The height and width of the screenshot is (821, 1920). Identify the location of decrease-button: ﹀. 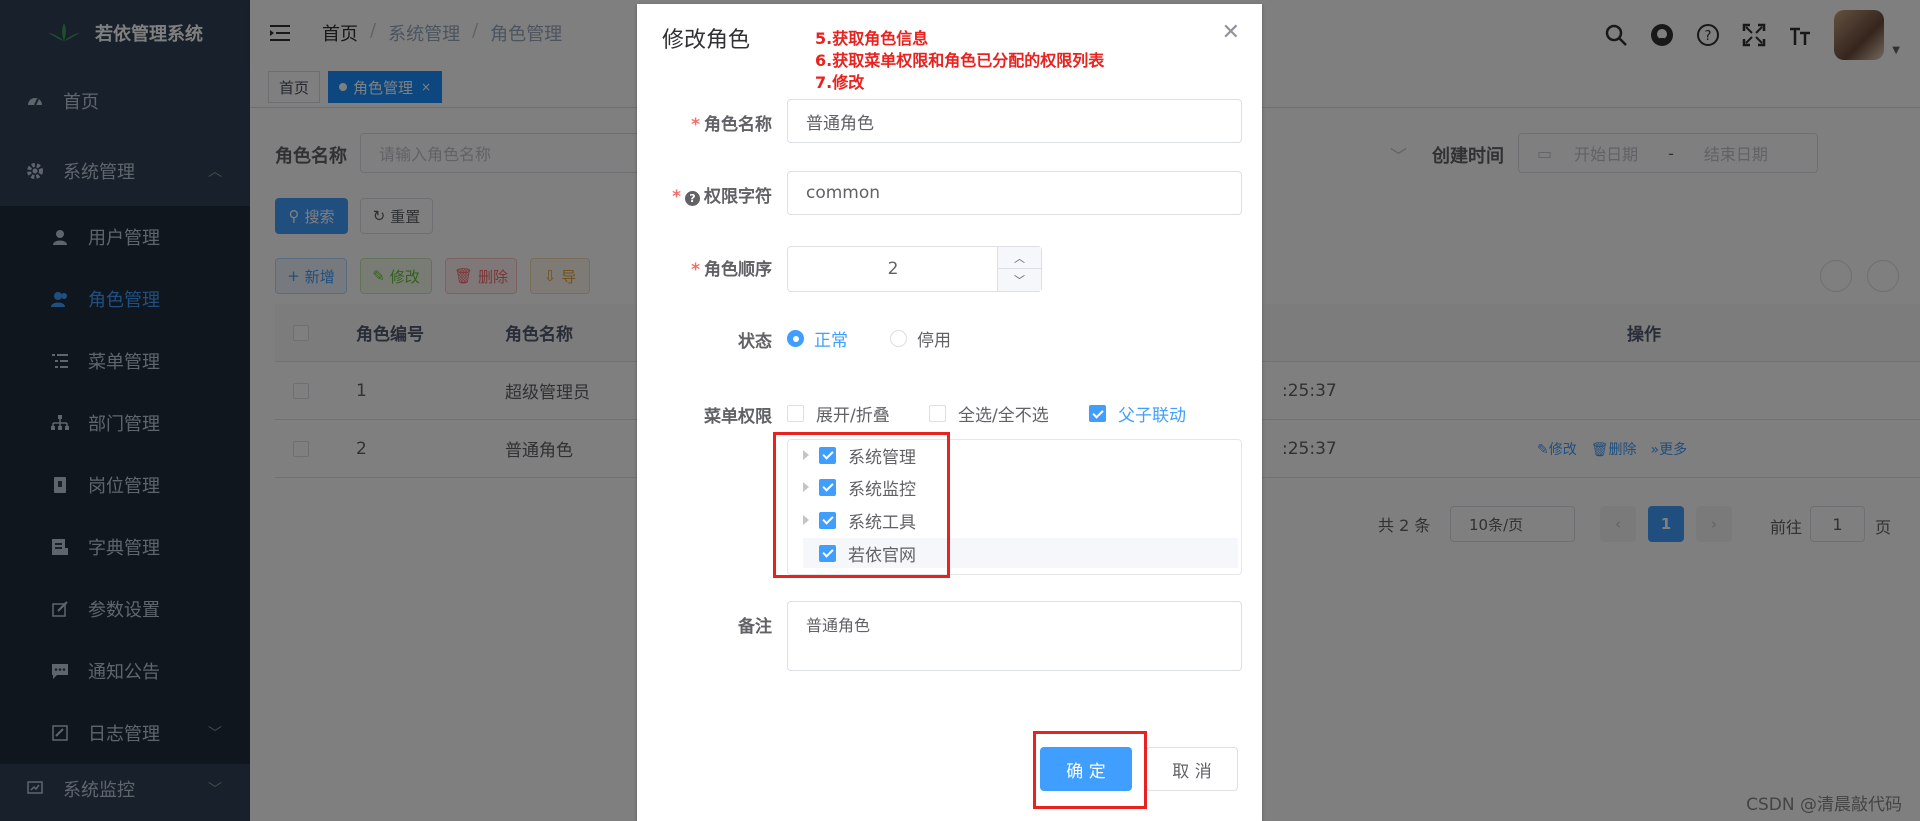
(1019, 280).